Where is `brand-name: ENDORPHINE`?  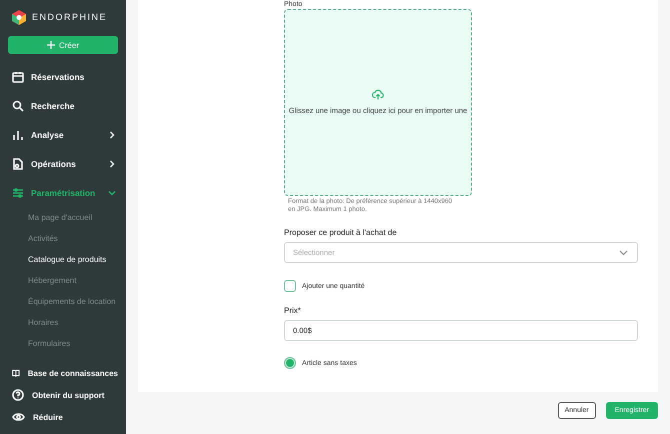
brand-name: ENDORPHINE is located at coordinates (70, 17).